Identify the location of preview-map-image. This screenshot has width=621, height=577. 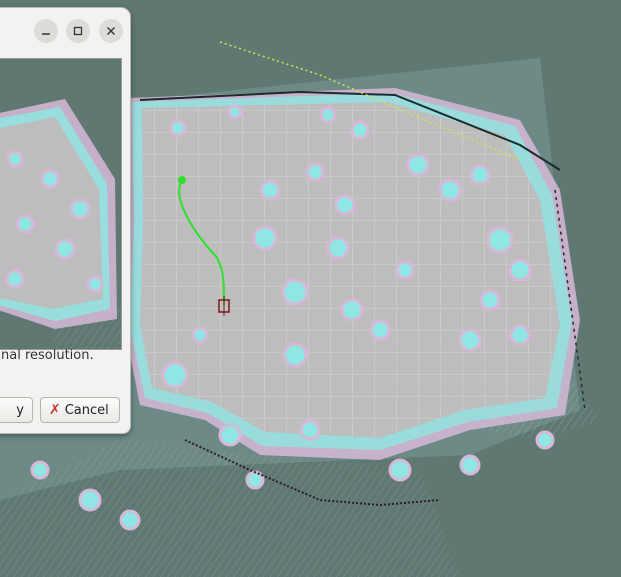
(60, 204).